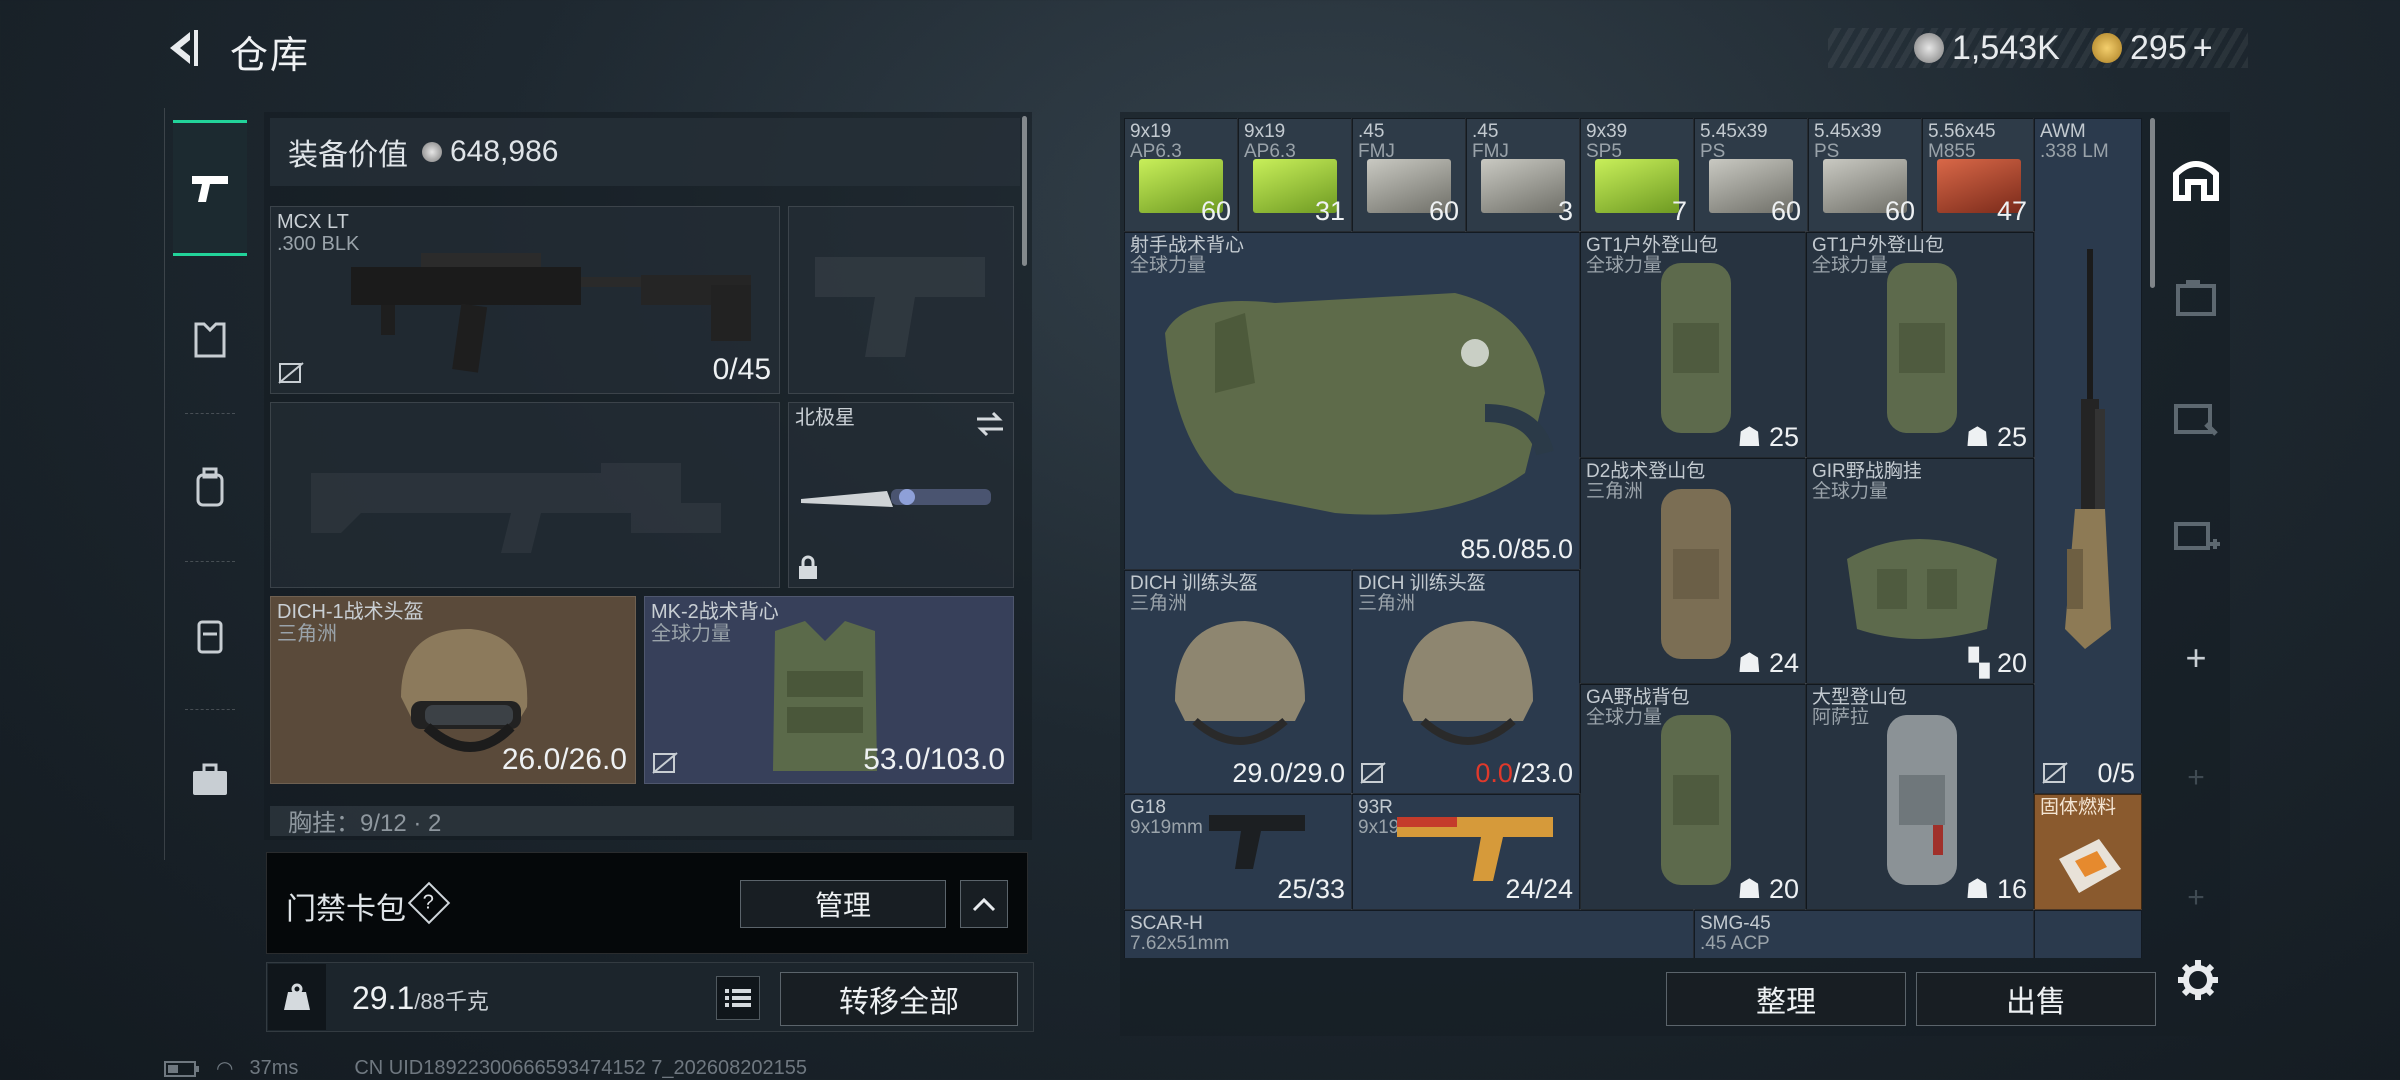  I want to click on tools-icon, so click(2196, 420).